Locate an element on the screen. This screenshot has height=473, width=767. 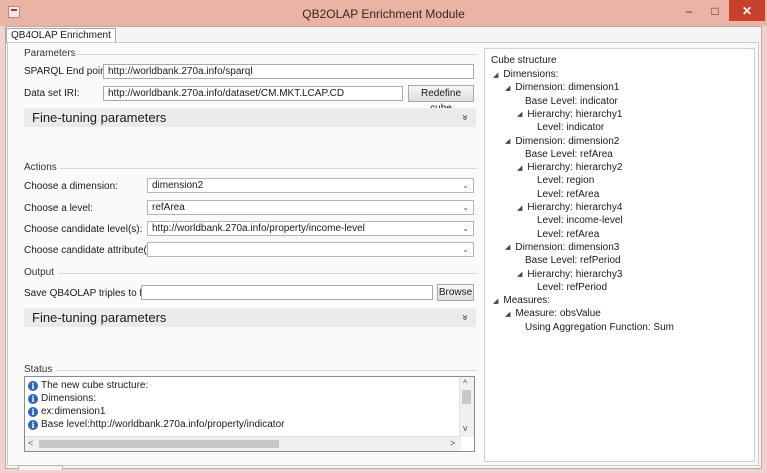
tree-node-label: Base Level: refArea is located at coordinates (569, 154).